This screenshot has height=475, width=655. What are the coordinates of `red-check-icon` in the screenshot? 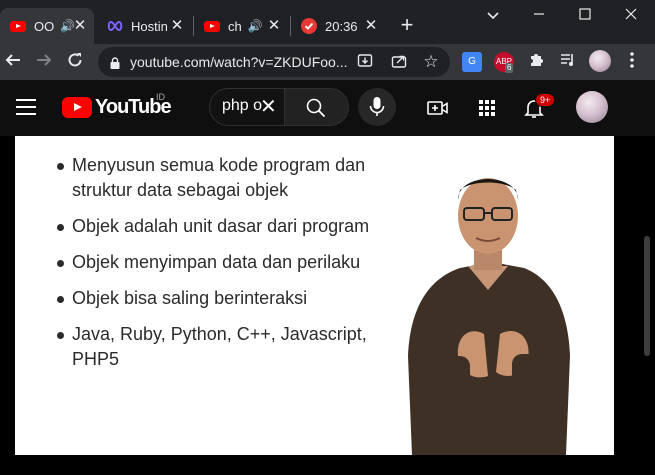 It's located at (309, 26).